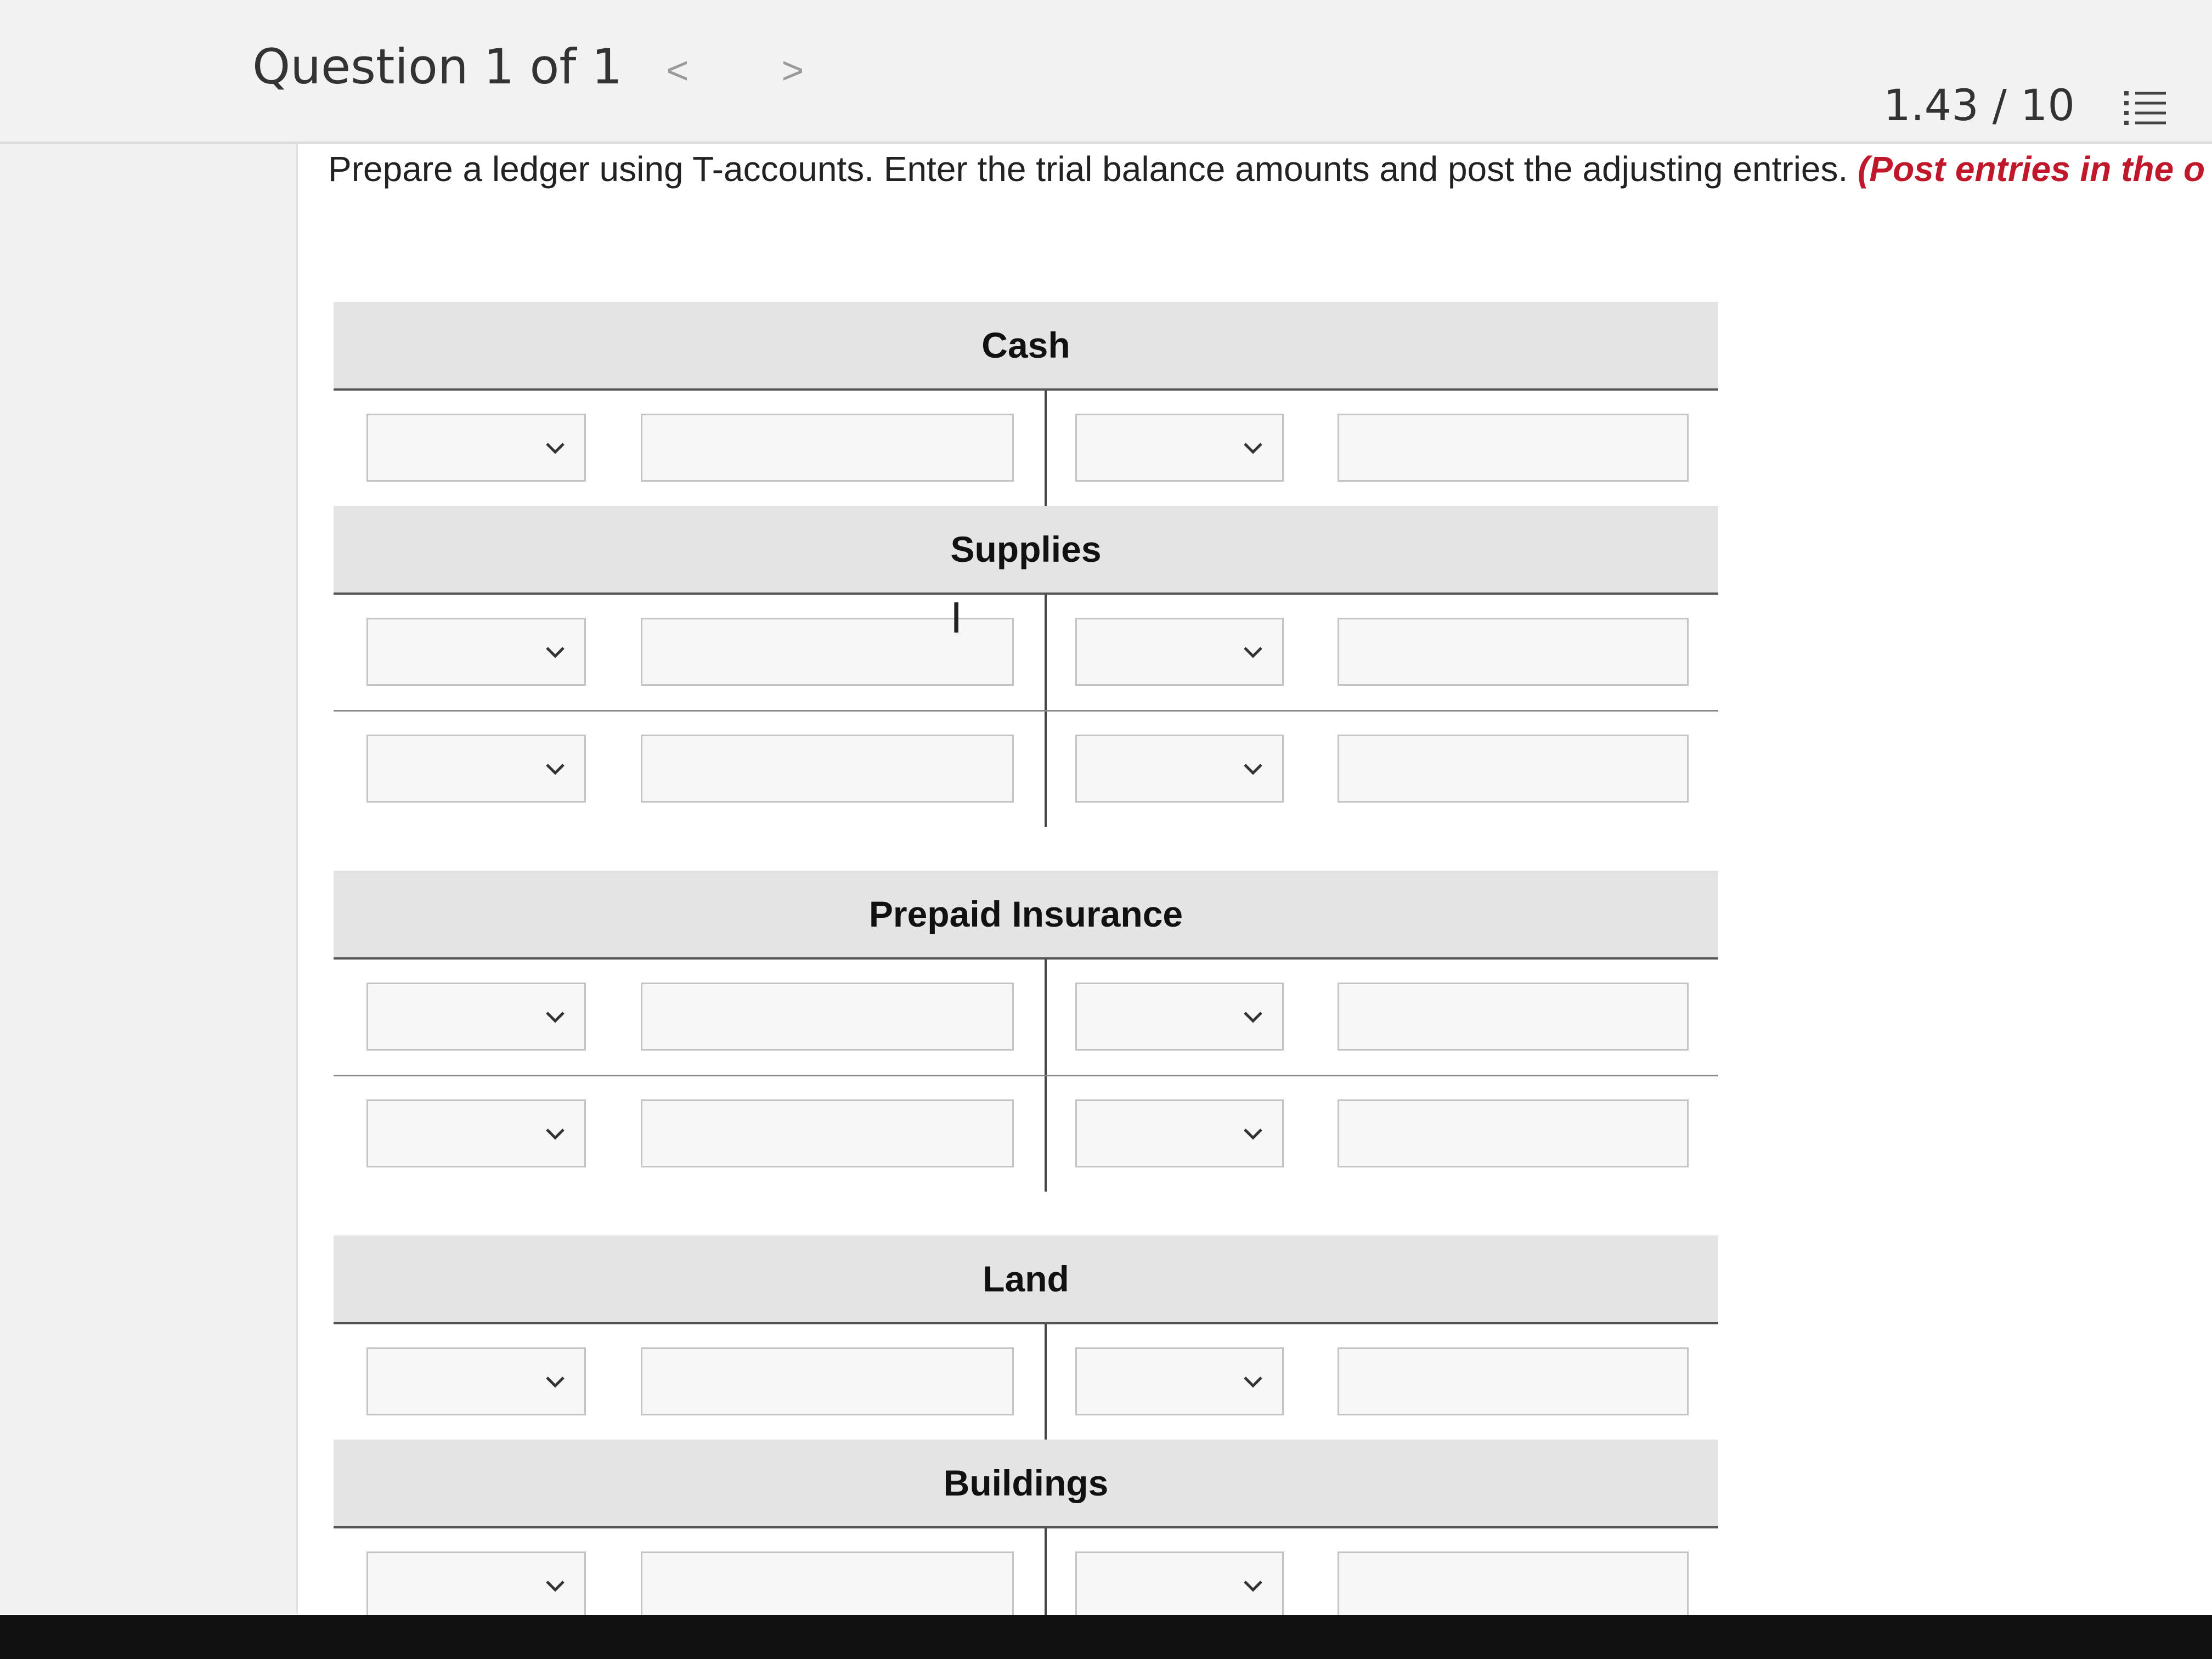 The image size is (2212, 1659). I want to click on monitor-bezel, so click(1106, 1637).